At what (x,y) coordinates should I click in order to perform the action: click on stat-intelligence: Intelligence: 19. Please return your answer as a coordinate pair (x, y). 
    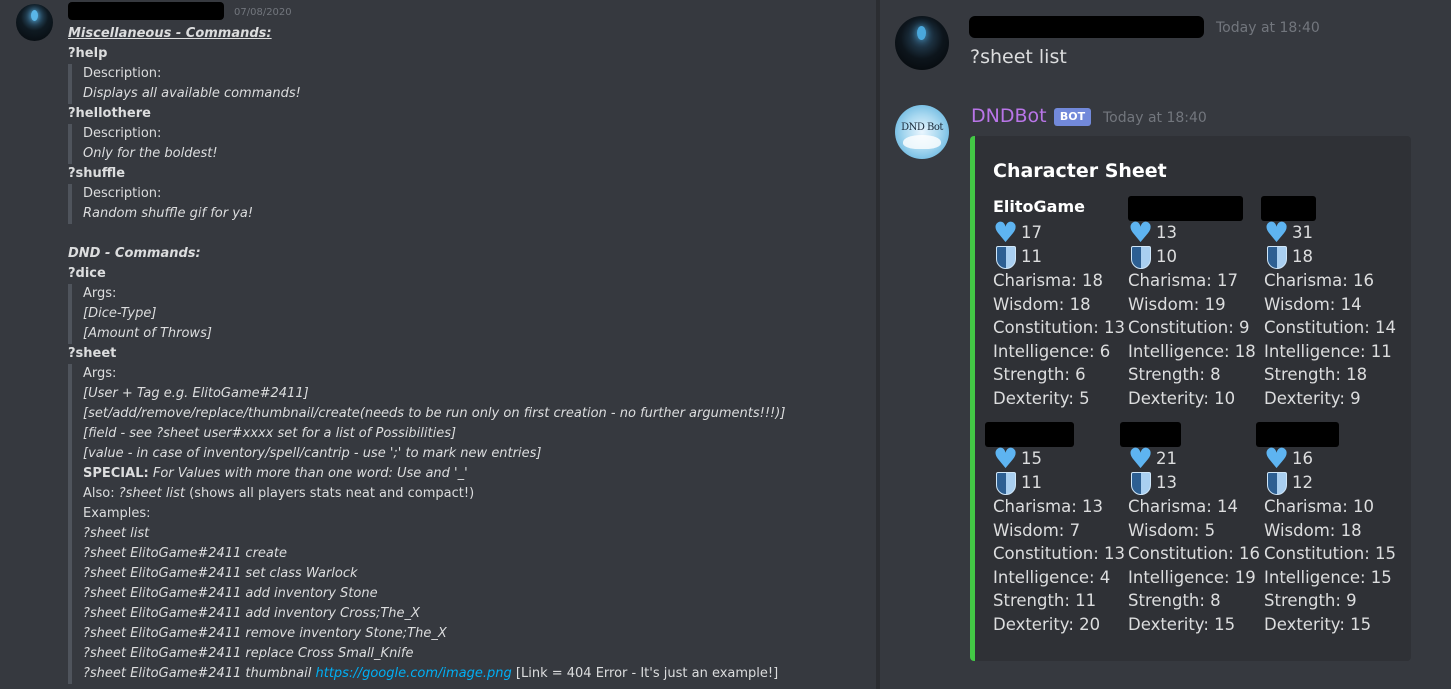
    Looking at the image, I should click on (1192, 577).